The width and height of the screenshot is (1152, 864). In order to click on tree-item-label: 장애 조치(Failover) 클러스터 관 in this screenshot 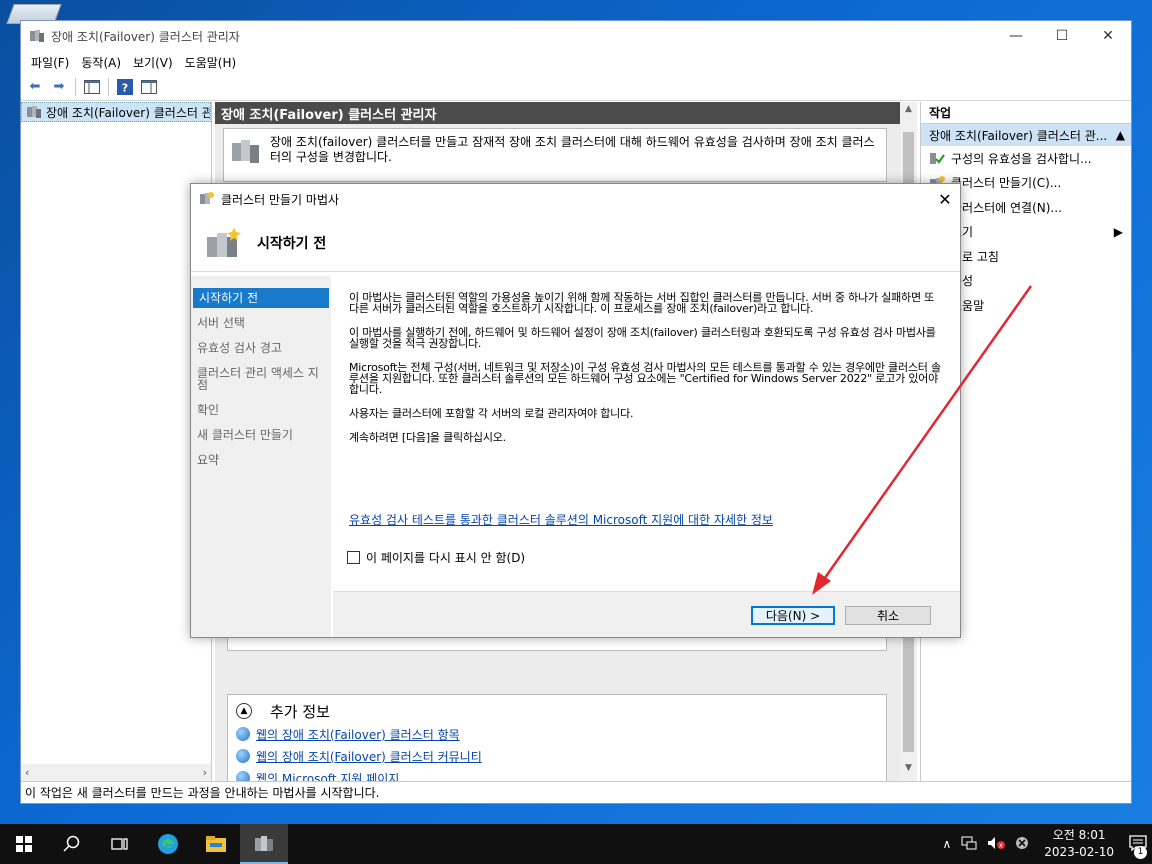, I will do `click(128, 112)`.